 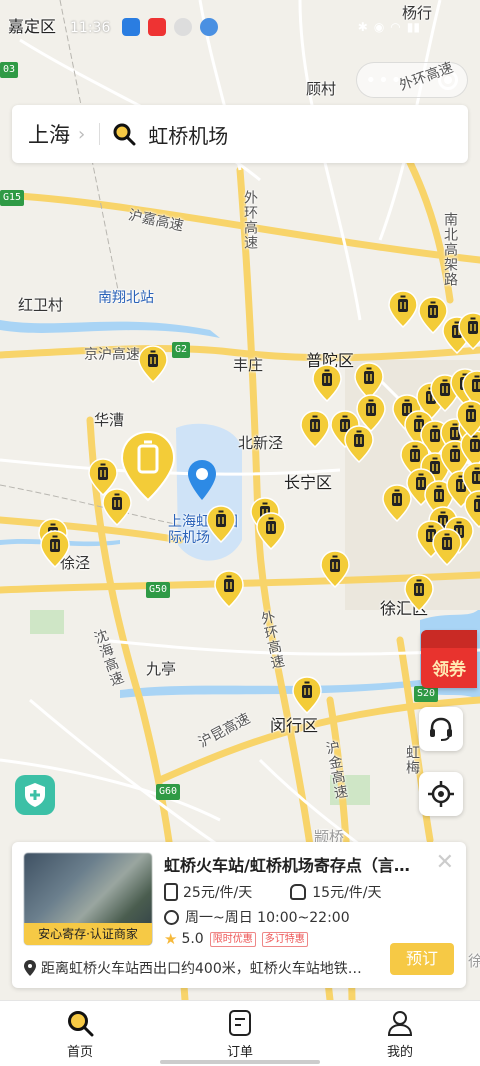 What do you see at coordinates (445, 862) in the screenshot?
I see `close-icon: ✕` at bounding box center [445, 862].